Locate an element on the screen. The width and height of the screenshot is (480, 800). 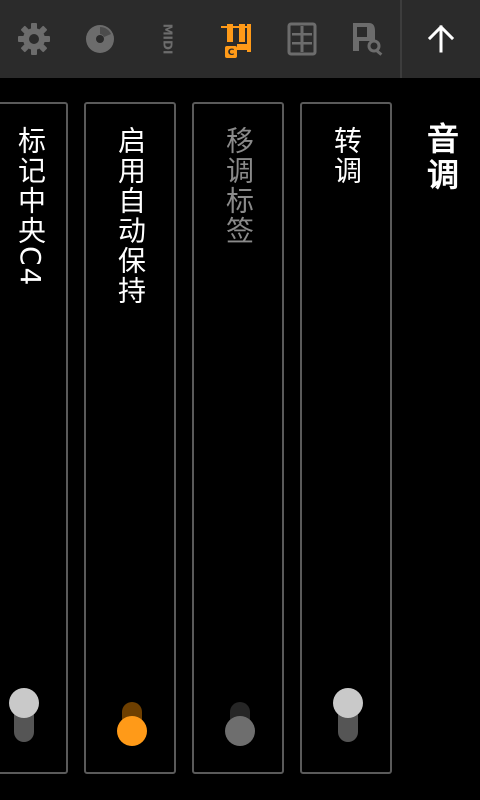
midi-icon-text: MIDI is located at coordinates (168, 39).